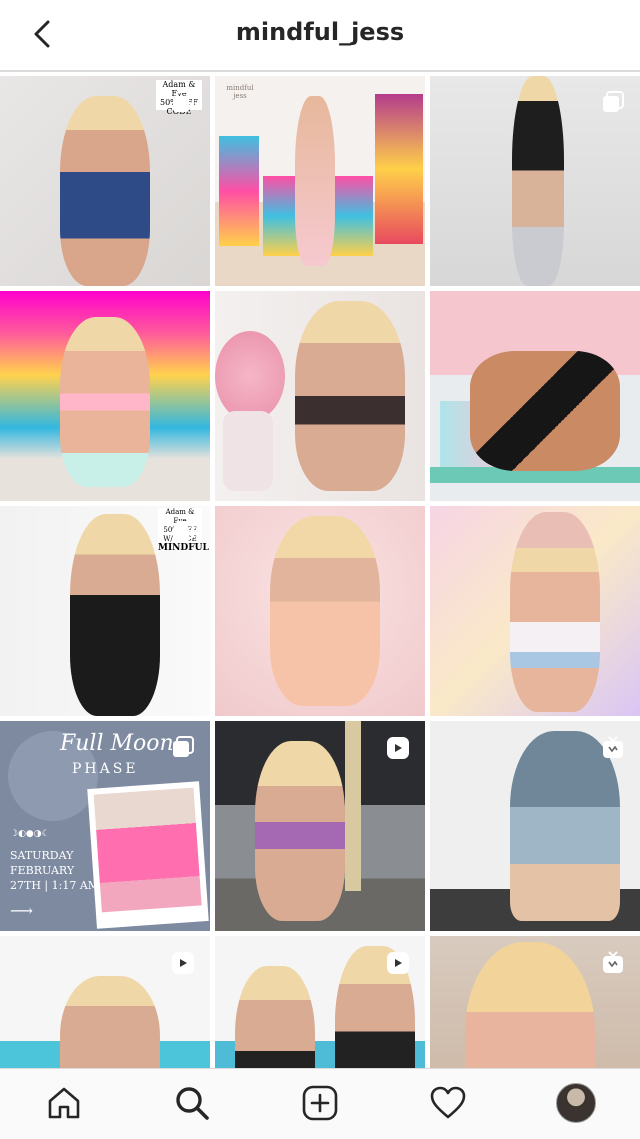 The height and width of the screenshot is (1139, 640). What do you see at coordinates (448, 1103) in the screenshot?
I see `activity-heart-icon` at bounding box center [448, 1103].